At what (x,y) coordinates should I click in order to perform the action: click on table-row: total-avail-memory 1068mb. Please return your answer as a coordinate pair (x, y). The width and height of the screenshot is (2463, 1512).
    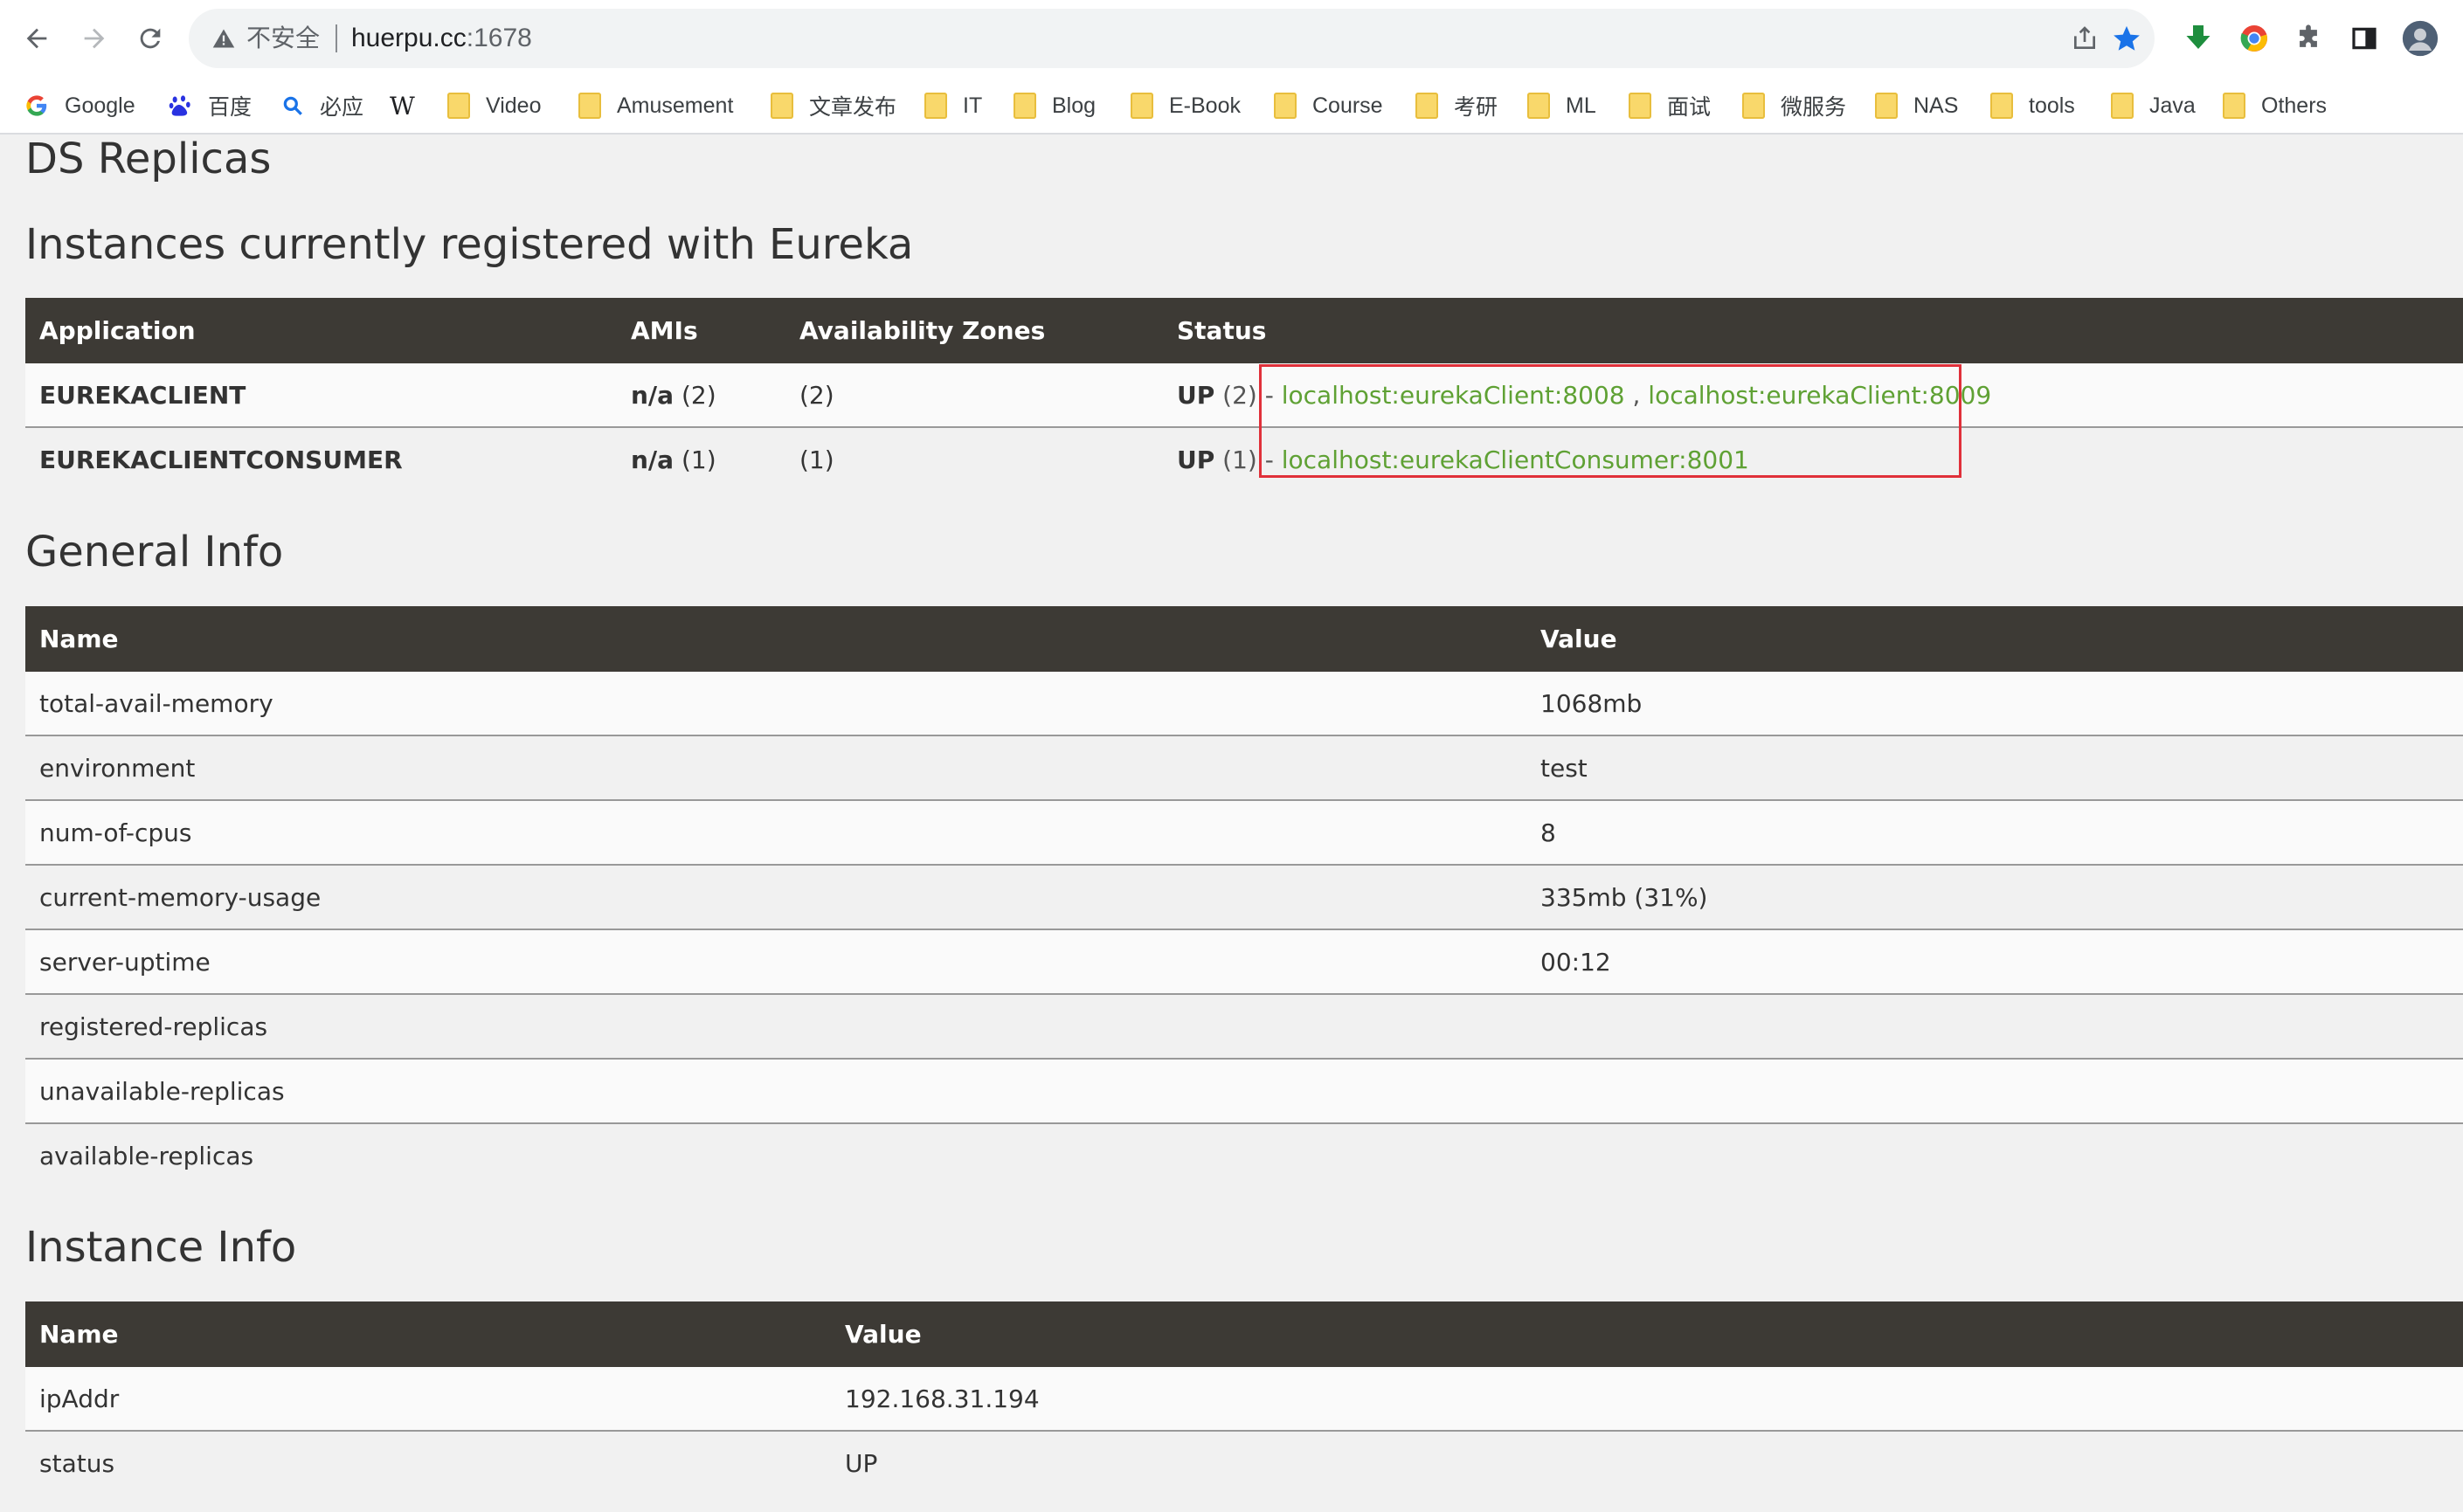
    Looking at the image, I should click on (1244, 704).